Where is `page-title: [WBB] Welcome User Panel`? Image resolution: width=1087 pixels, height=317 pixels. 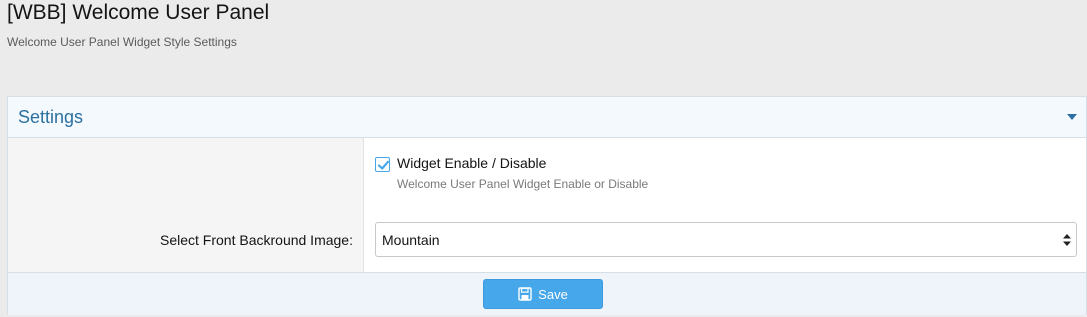 page-title: [WBB] Welcome User Panel is located at coordinates (138, 12).